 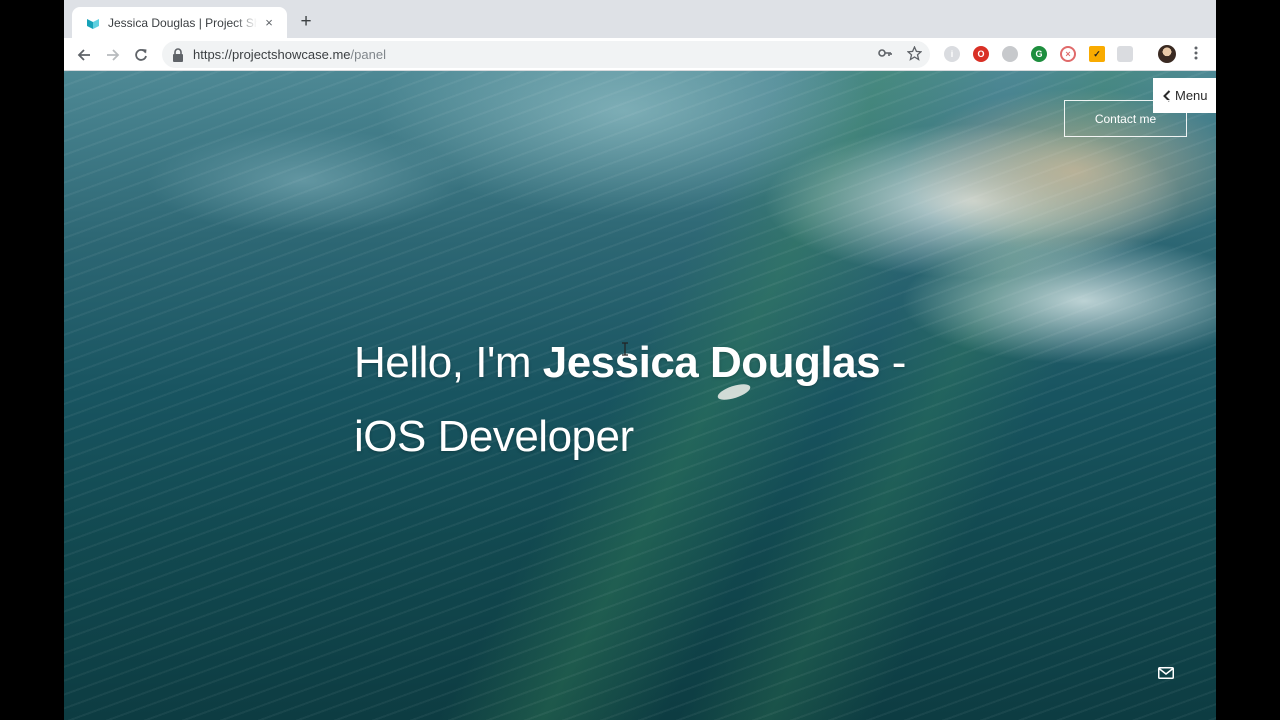 What do you see at coordinates (914, 53) in the screenshot?
I see `bookmark-star-icon` at bounding box center [914, 53].